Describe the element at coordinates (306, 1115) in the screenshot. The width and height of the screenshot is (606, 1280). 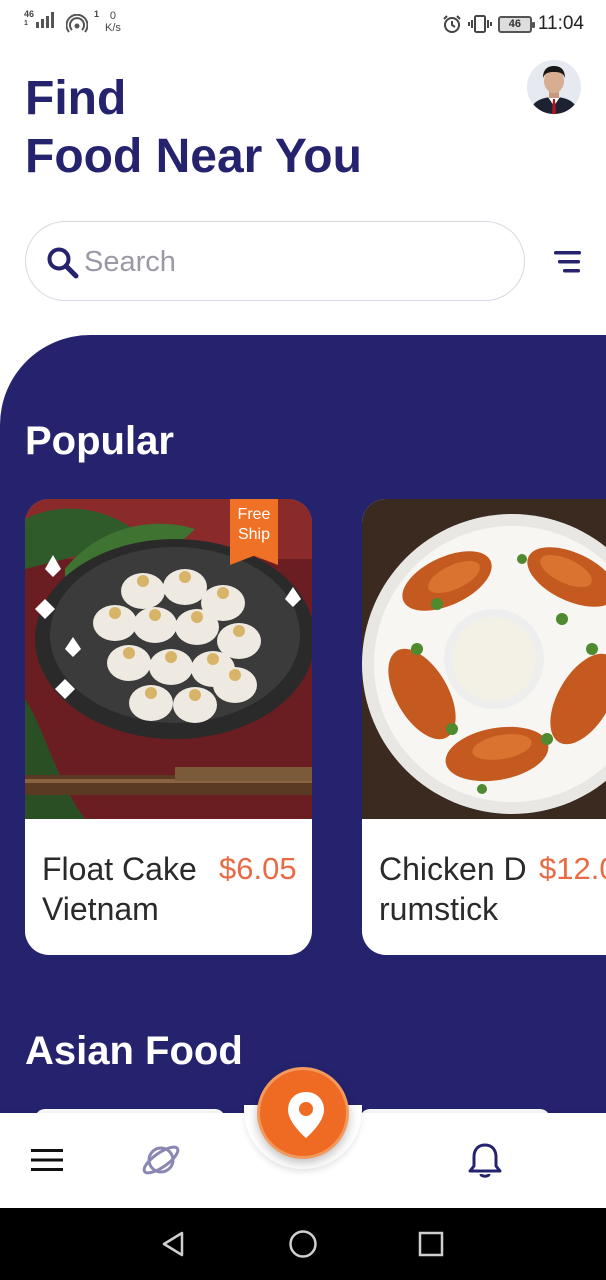
I see `location-pin-icon` at that location.